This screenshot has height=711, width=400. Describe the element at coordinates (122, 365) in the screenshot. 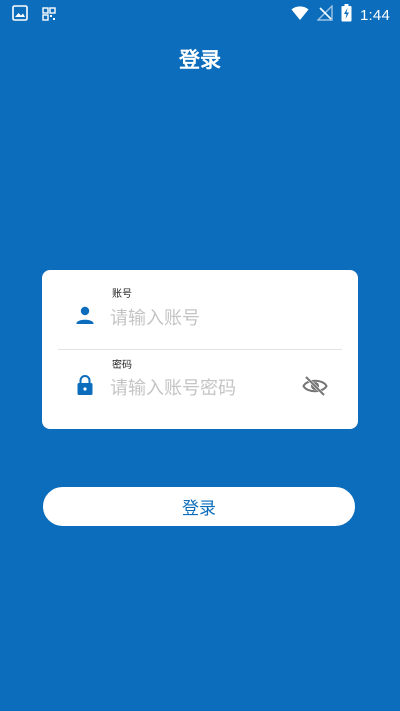

I see `password-label: 密码` at that location.